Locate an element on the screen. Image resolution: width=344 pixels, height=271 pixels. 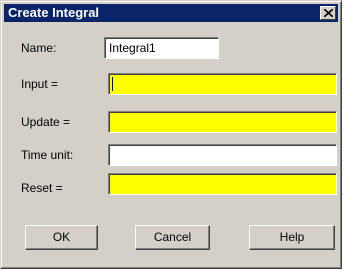
close-icon is located at coordinates (328, 13).